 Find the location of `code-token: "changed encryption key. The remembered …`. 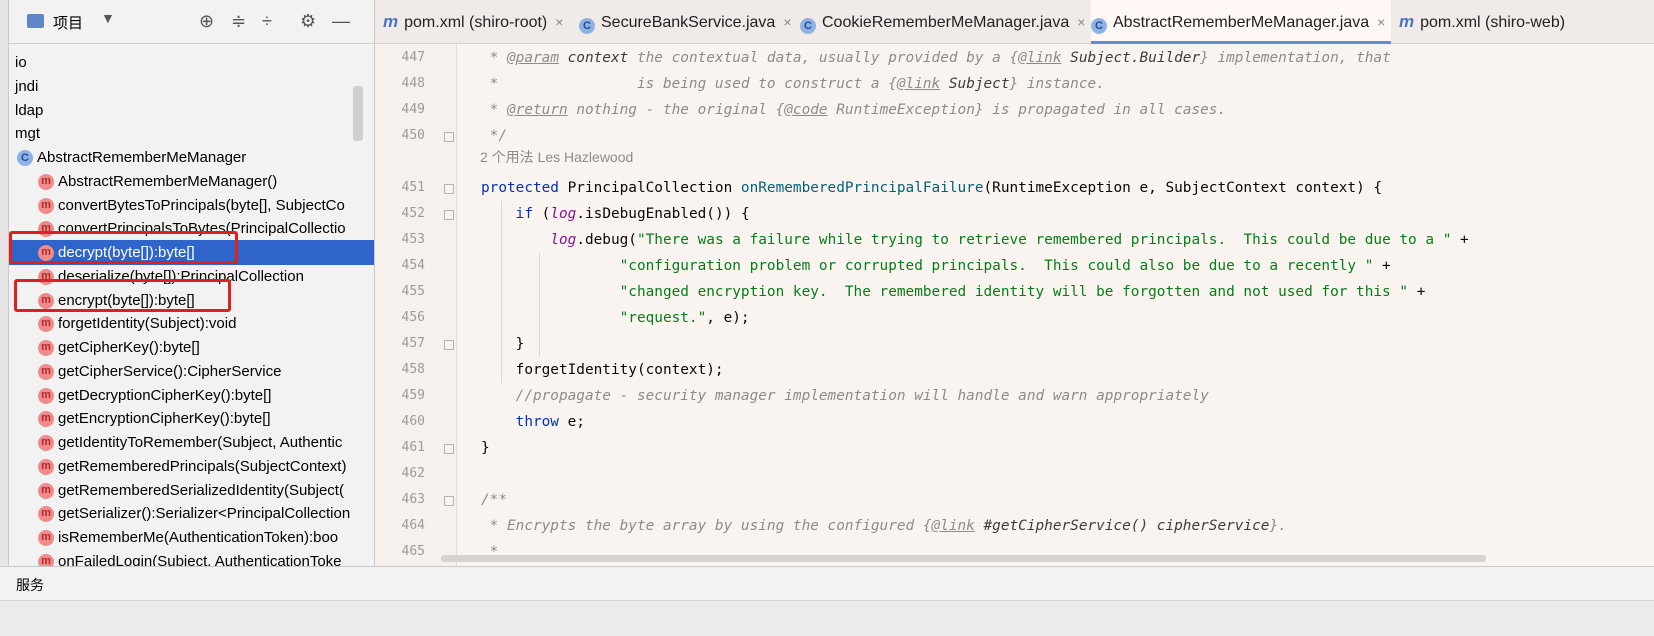

code-token: "changed encryption key. The remembered … is located at coordinates (1014, 292).